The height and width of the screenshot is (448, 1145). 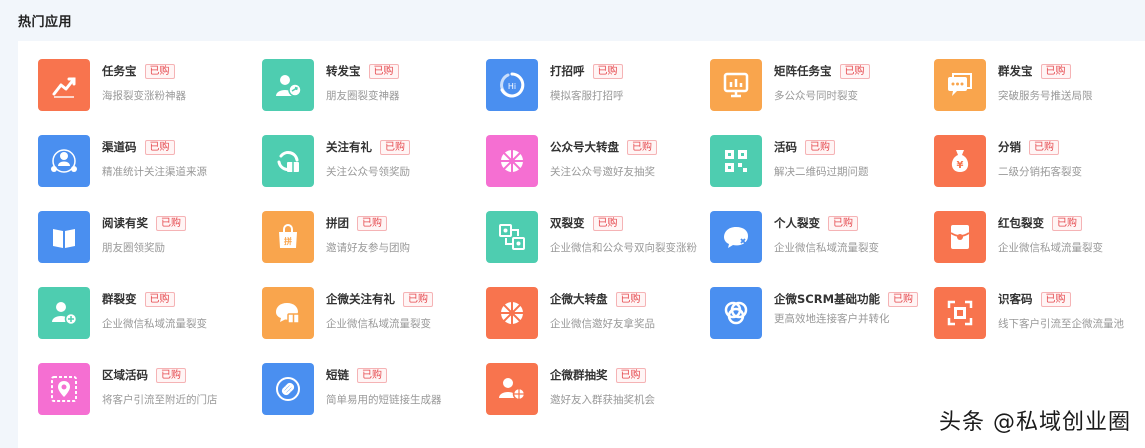 I want to click on app-card: 群裂变 已购企业微信私域流量裂变, so click(x=150, y=325).